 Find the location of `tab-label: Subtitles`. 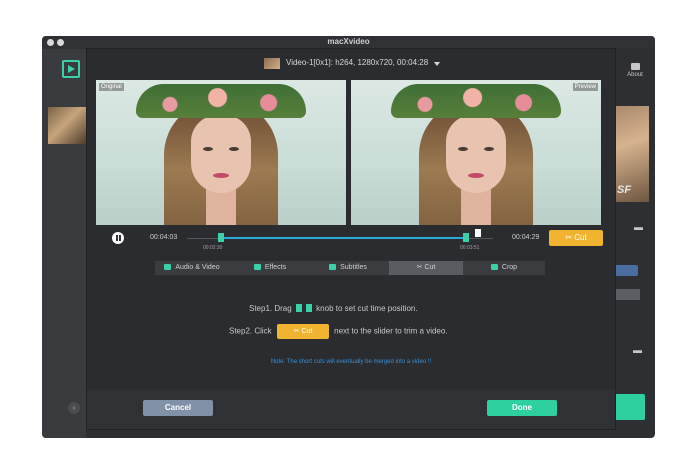

tab-label: Subtitles is located at coordinates (353, 267).